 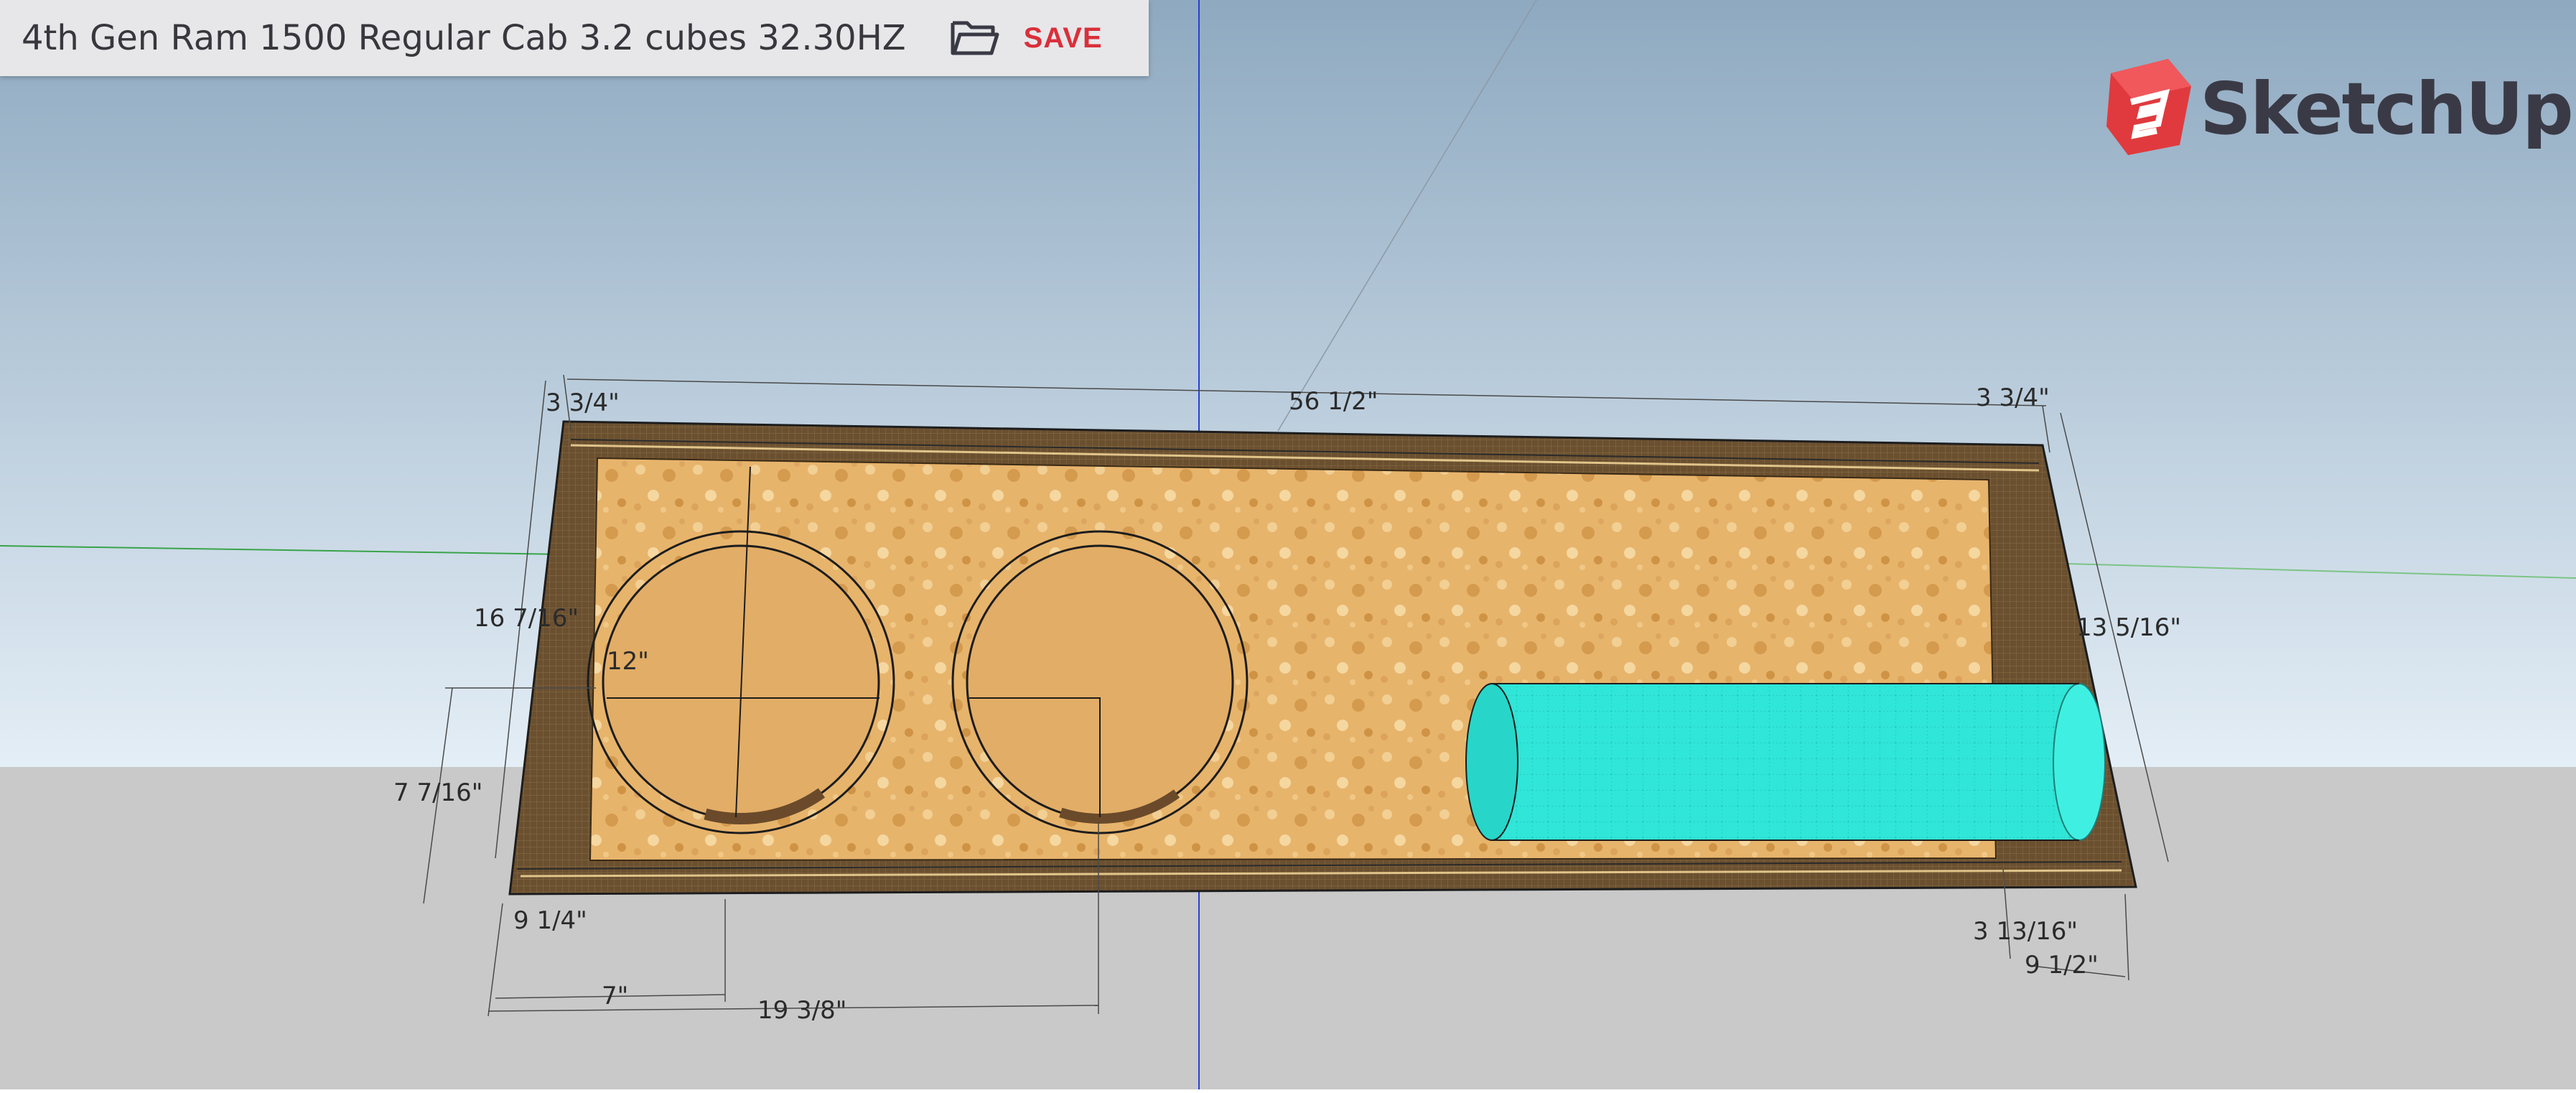 I want to click on folder-open-icon, so click(x=975, y=39).